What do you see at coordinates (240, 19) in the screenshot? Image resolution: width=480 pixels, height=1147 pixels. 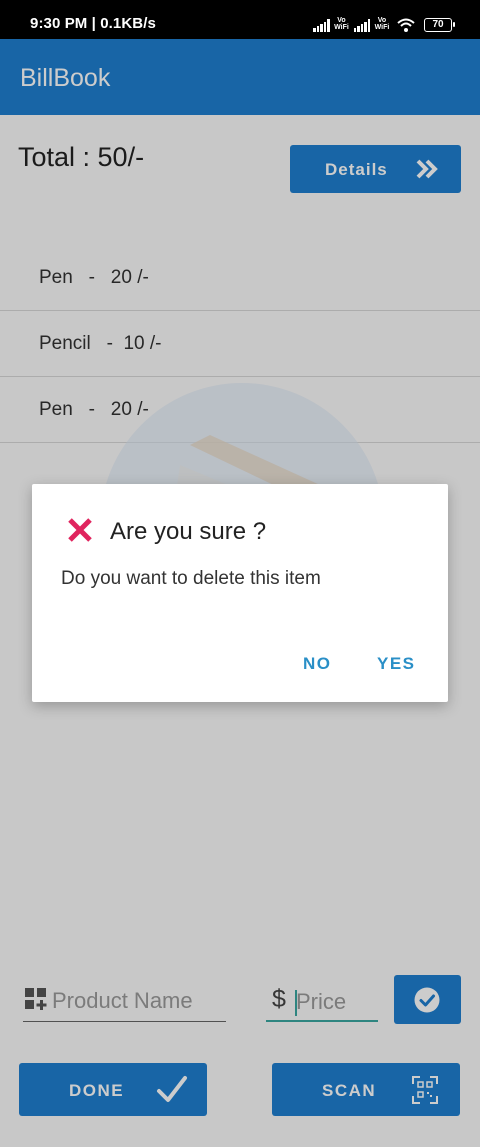 I see `status-bar: 9:30 PM | 0.1KB/s Vo WiFi Vo WiFi 70` at bounding box center [240, 19].